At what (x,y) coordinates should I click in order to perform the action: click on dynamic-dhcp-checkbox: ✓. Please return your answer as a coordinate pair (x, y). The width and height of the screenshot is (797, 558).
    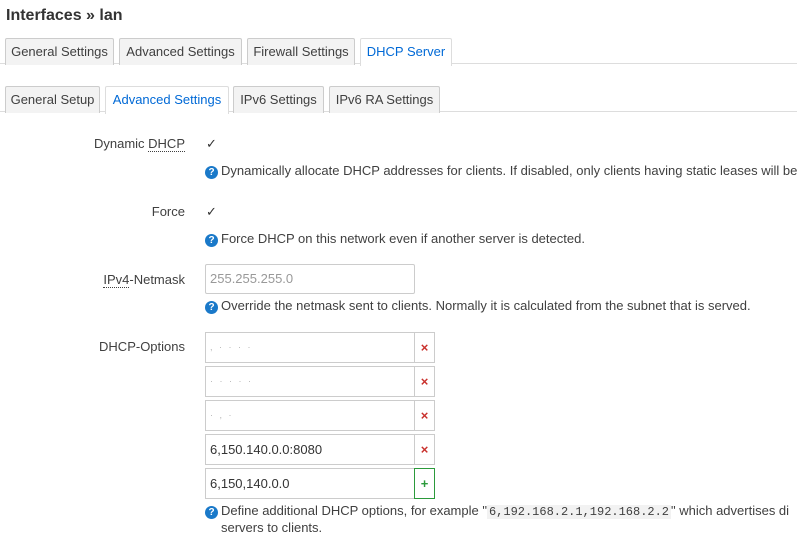
    Looking at the image, I should click on (211, 143).